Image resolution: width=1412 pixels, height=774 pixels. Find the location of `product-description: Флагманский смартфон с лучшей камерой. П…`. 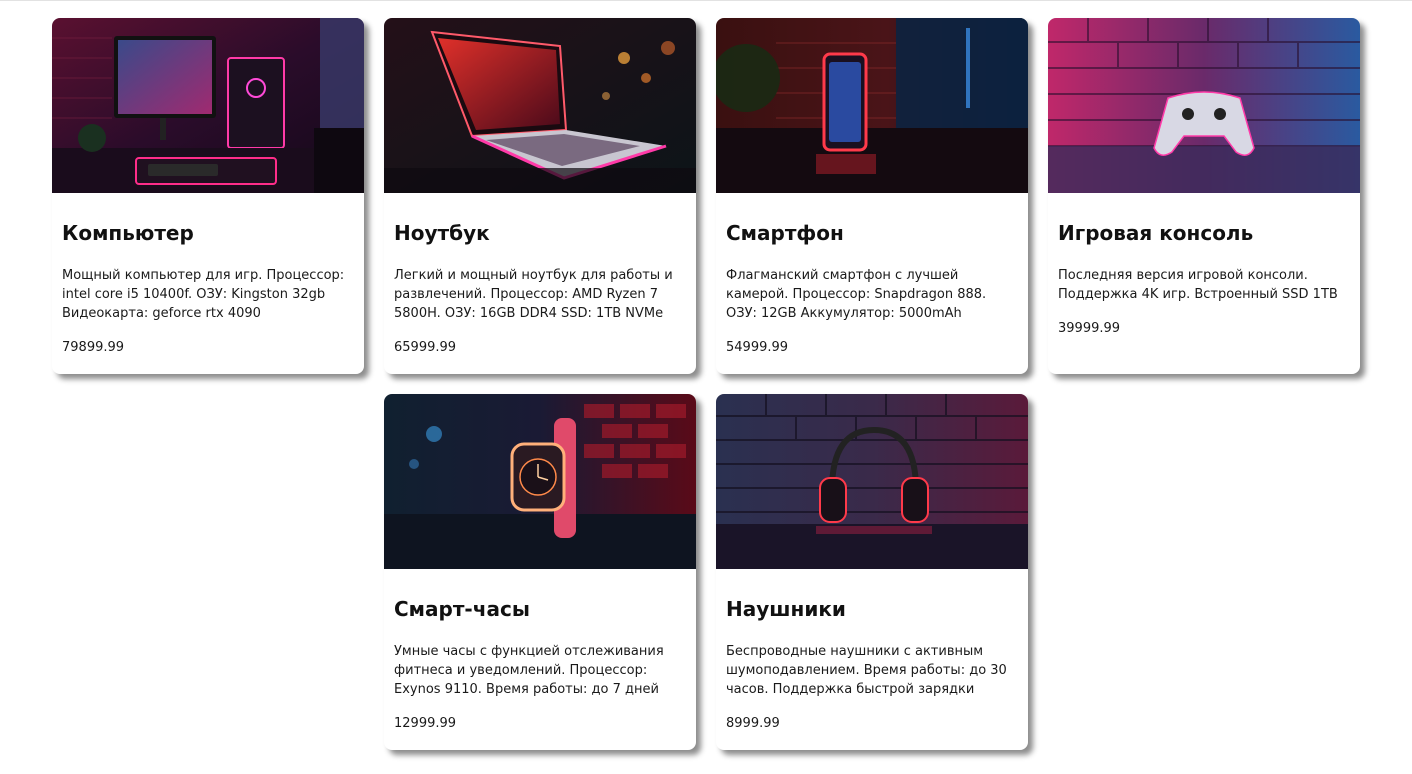

product-description: Флагманский смартфон с лучшей камерой. П… is located at coordinates (856, 294).